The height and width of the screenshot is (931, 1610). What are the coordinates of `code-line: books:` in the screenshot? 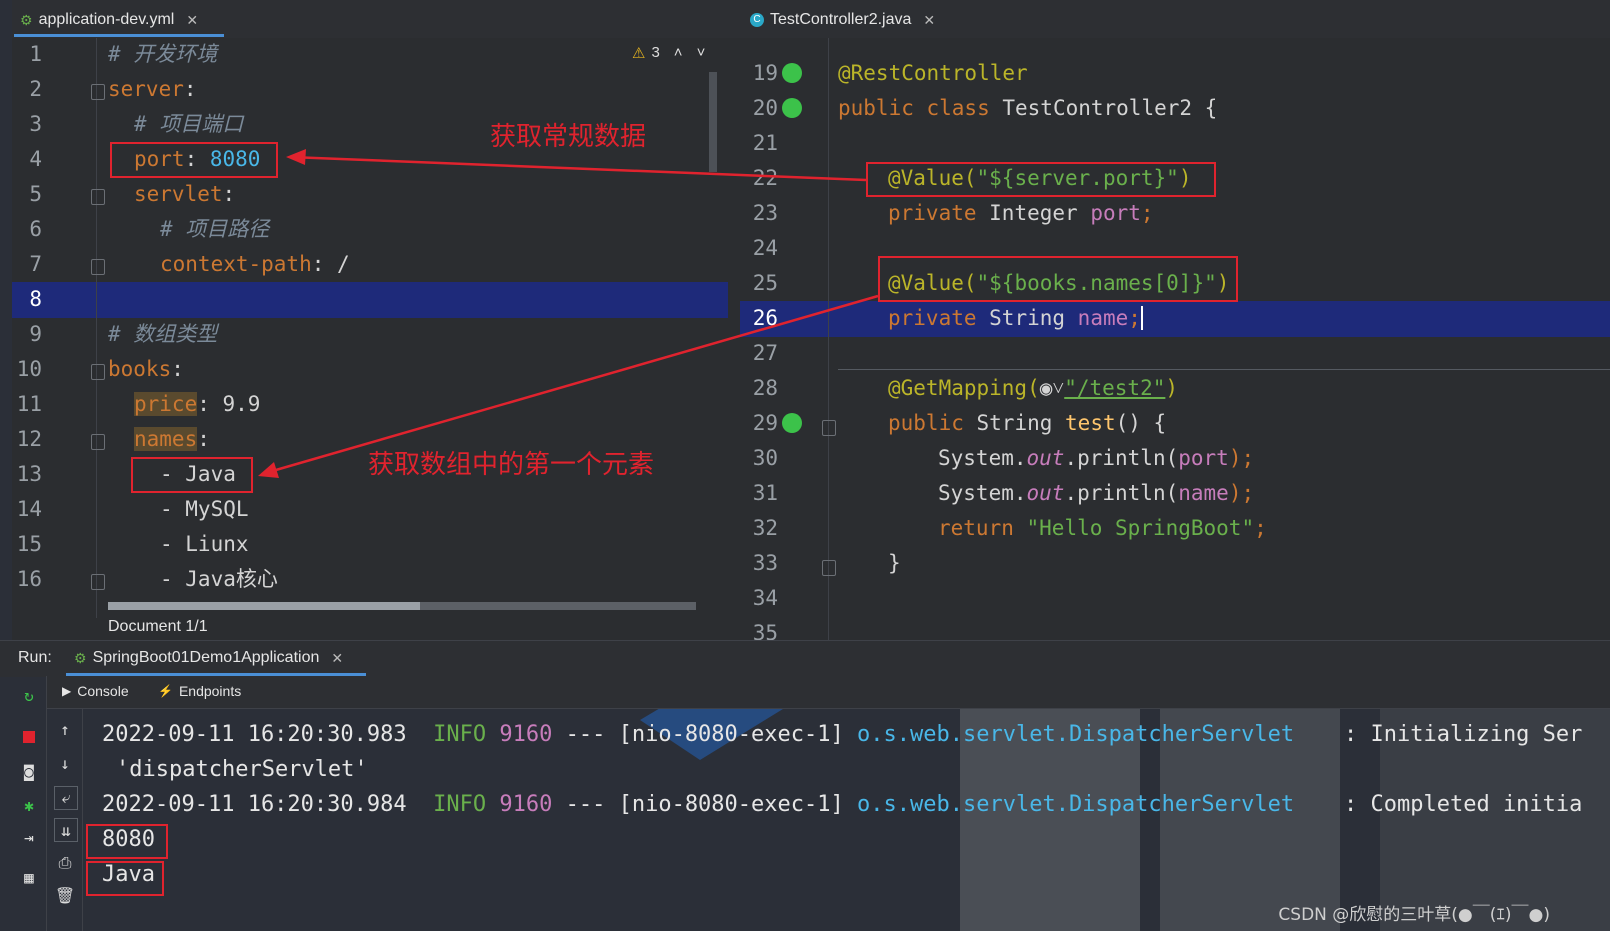 It's located at (146, 369).